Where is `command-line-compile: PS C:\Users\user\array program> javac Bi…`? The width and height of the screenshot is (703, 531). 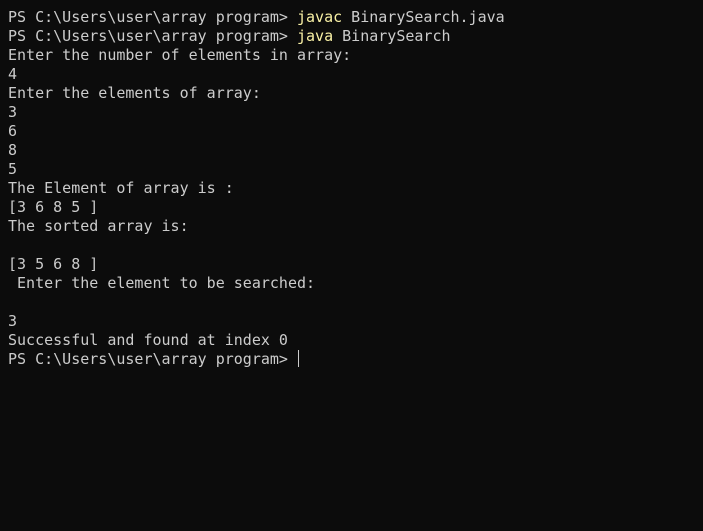
command-line-compile: PS C:\Users\user\array program> javac Bi… is located at coordinates (351, 17).